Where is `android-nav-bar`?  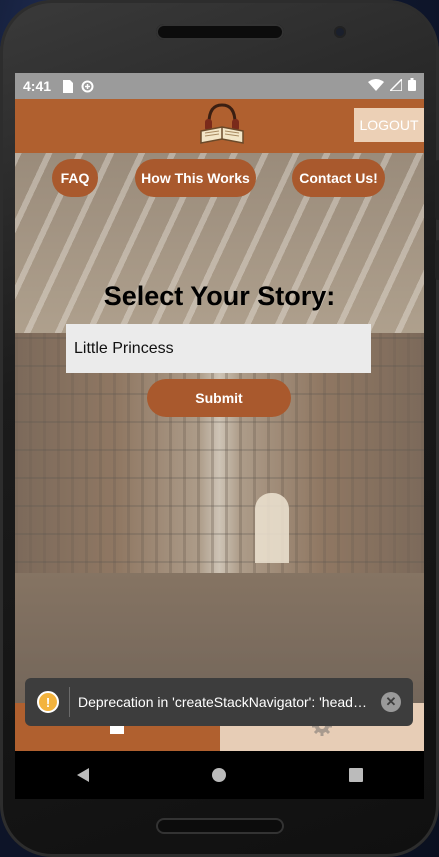
android-nav-bar is located at coordinates (219, 775).